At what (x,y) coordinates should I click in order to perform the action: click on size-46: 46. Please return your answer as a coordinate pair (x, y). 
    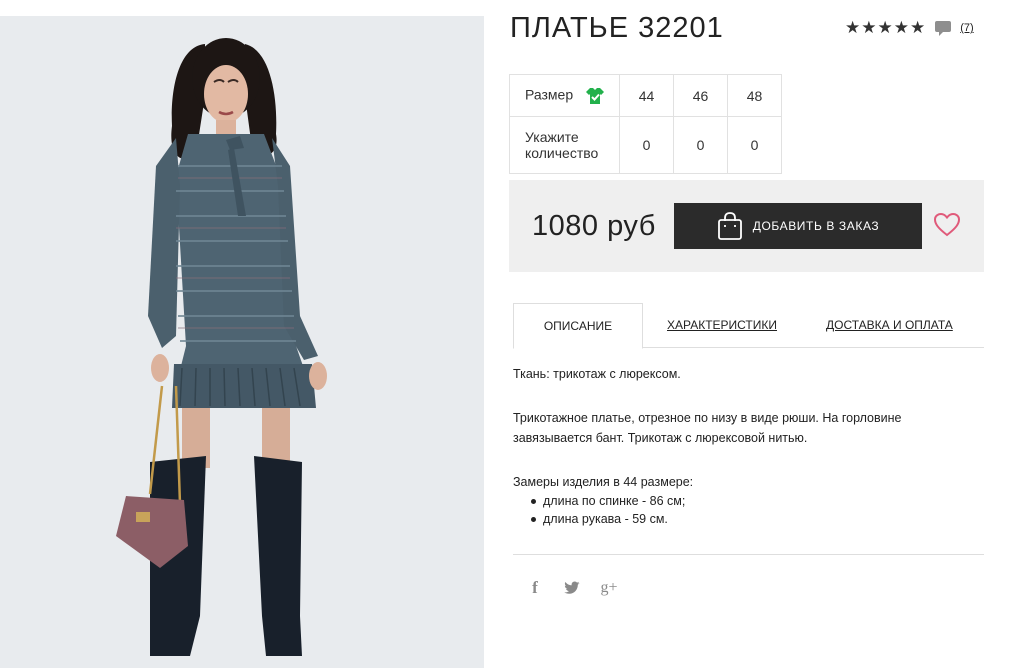
    Looking at the image, I should click on (700, 95).